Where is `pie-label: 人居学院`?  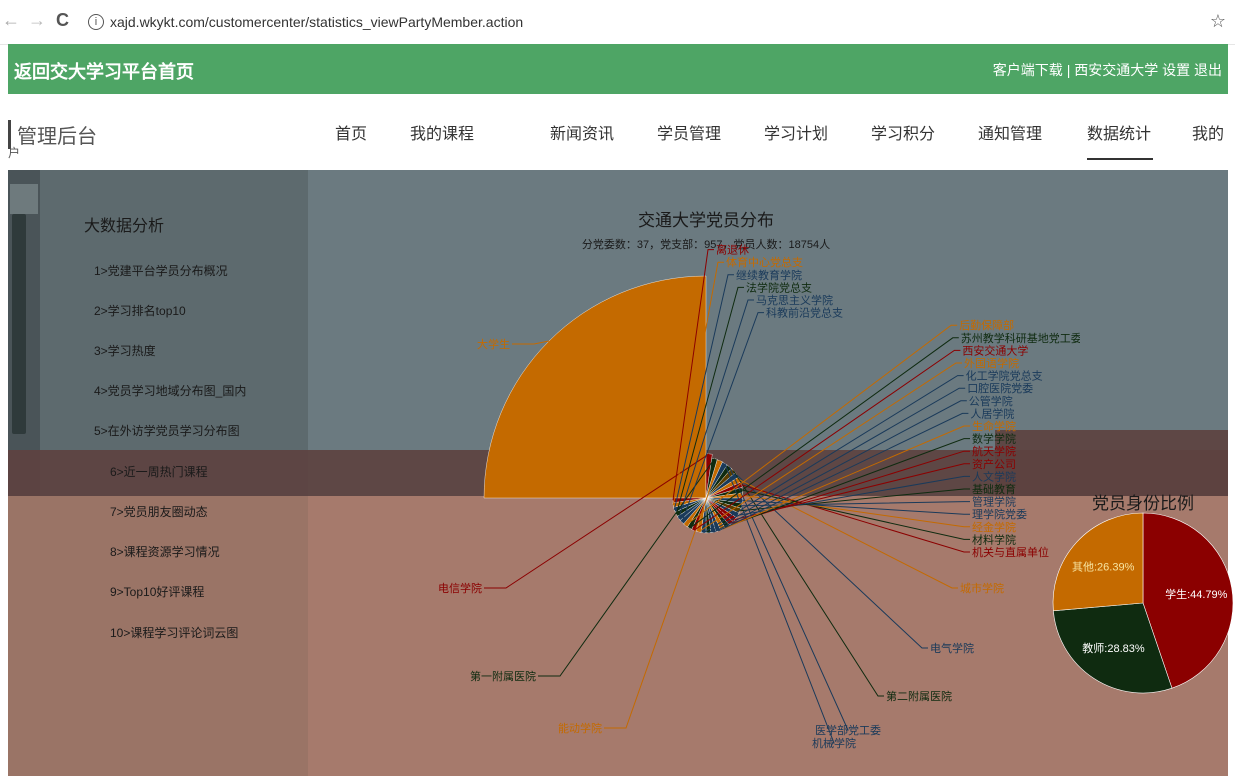 pie-label: 人居学院 is located at coordinates (992, 413).